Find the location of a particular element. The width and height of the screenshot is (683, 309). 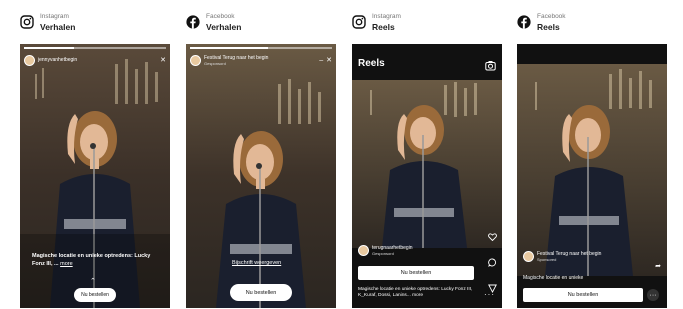

account-name: jennyvanhetbegin is located at coordinates (58, 60).